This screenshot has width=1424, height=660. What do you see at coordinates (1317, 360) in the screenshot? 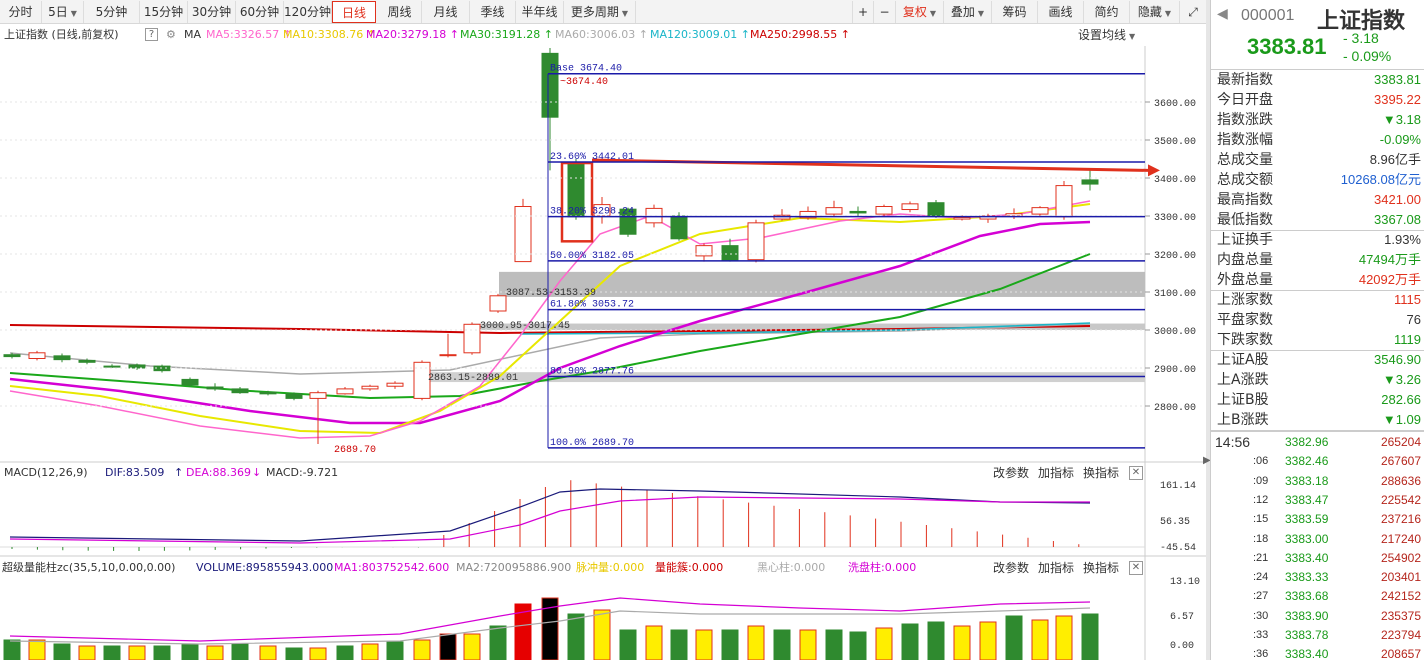
I see `stat-row: 上证A股 3546.90` at bounding box center [1317, 360].